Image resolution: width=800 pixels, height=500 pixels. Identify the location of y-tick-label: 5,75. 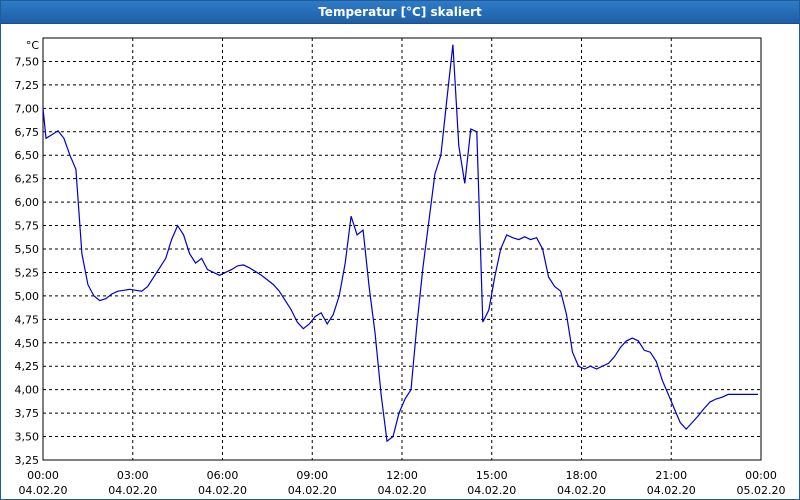
(27, 226).